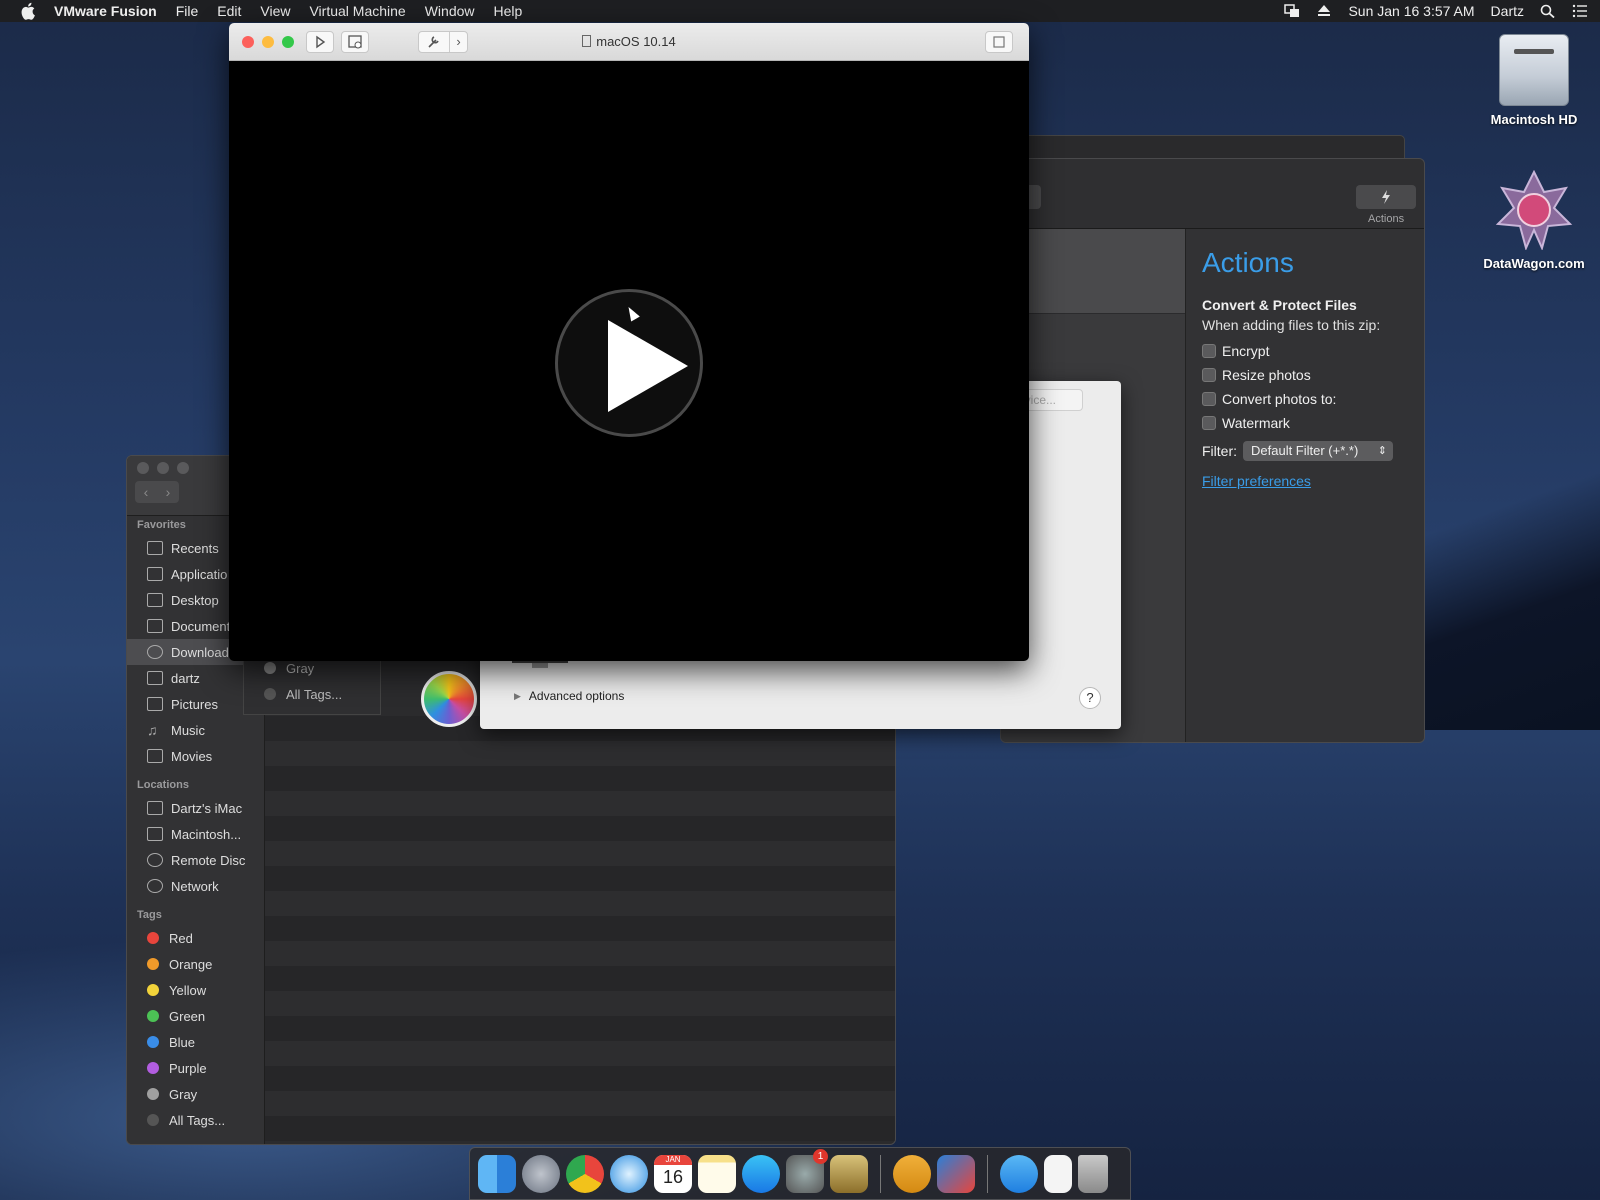 The width and height of the screenshot is (1600, 1200). What do you see at coordinates (181, 938) in the screenshot?
I see `sidebar-item-label: Red` at bounding box center [181, 938].